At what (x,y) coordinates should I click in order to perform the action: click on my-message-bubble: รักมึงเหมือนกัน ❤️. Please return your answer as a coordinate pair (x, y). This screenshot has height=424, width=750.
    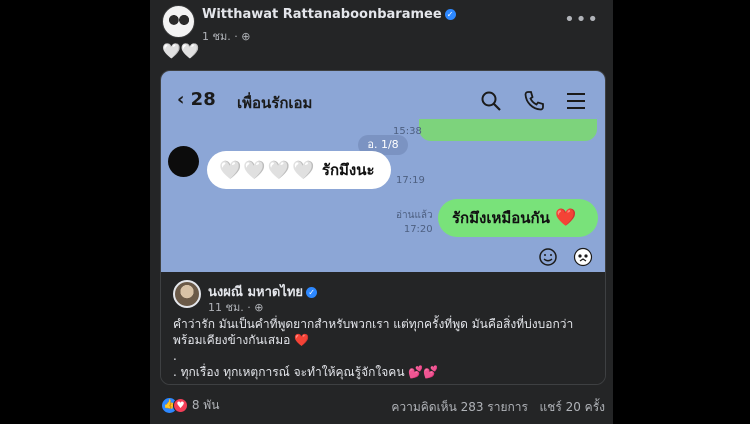
    Looking at the image, I should click on (518, 218).